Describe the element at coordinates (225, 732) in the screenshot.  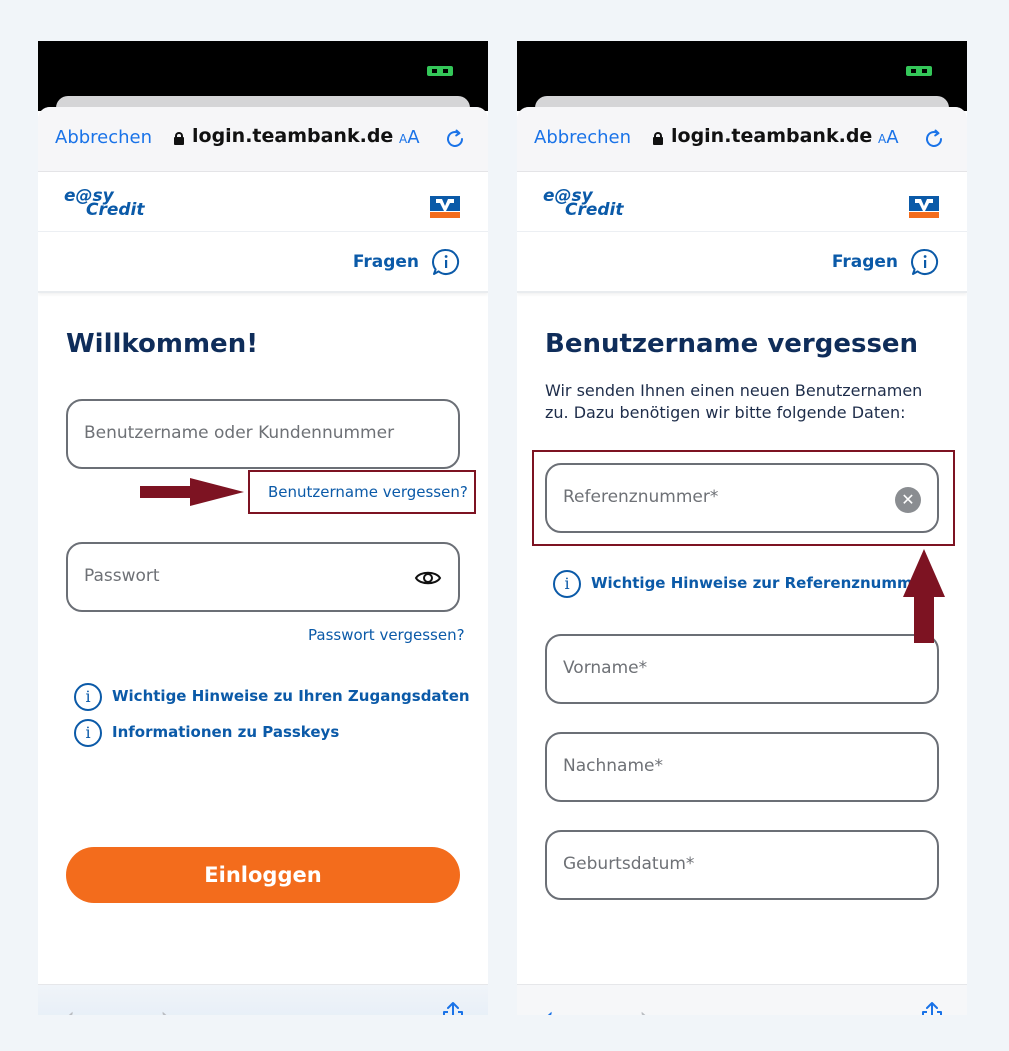
I see `info-link-label: Informationen zu Passkeys` at that location.